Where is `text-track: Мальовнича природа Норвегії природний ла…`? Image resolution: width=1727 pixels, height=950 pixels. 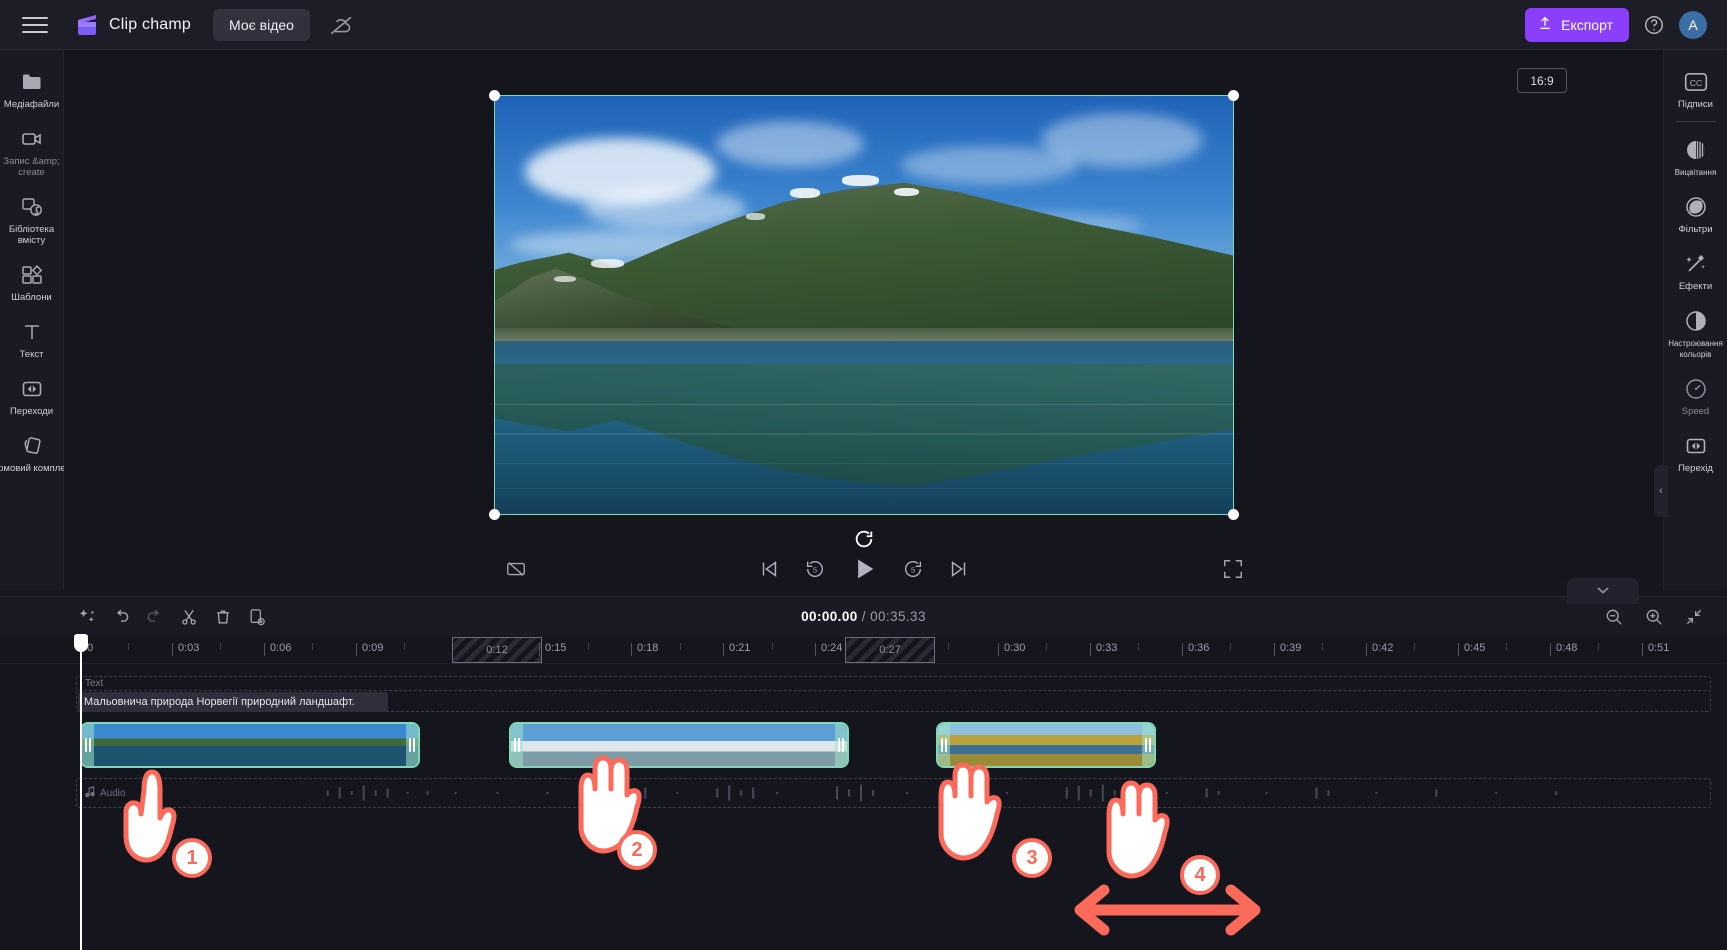 text-track: Мальовнича природа Норвегії природний ла… is located at coordinates (893, 701).